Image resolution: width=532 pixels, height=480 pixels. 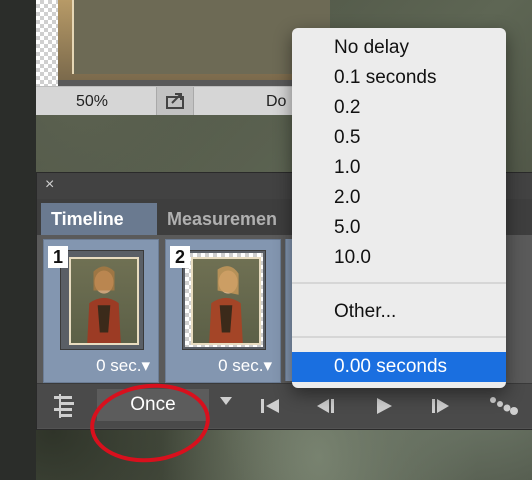 What do you see at coordinates (504, 406) in the screenshot?
I see `tween-icon` at bounding box center [504, 406].